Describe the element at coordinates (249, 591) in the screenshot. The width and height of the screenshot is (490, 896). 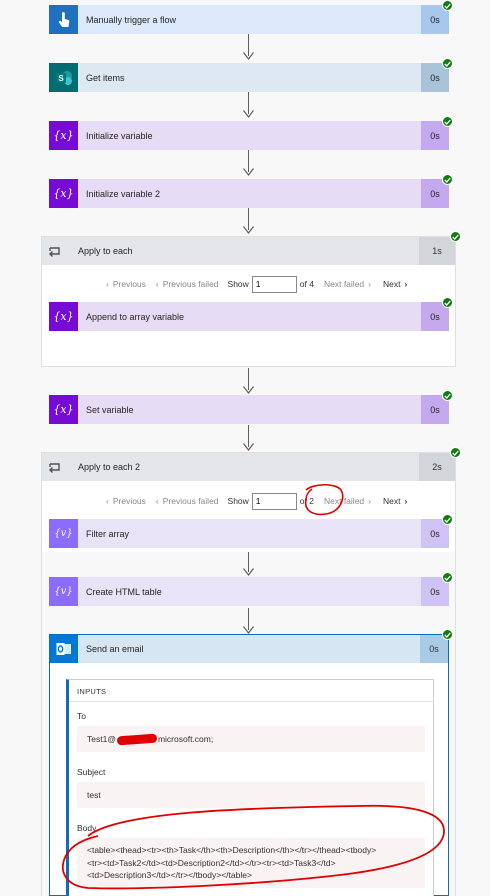
I see `step-create-html-table: {v} Create HTML table 0s` at that location.